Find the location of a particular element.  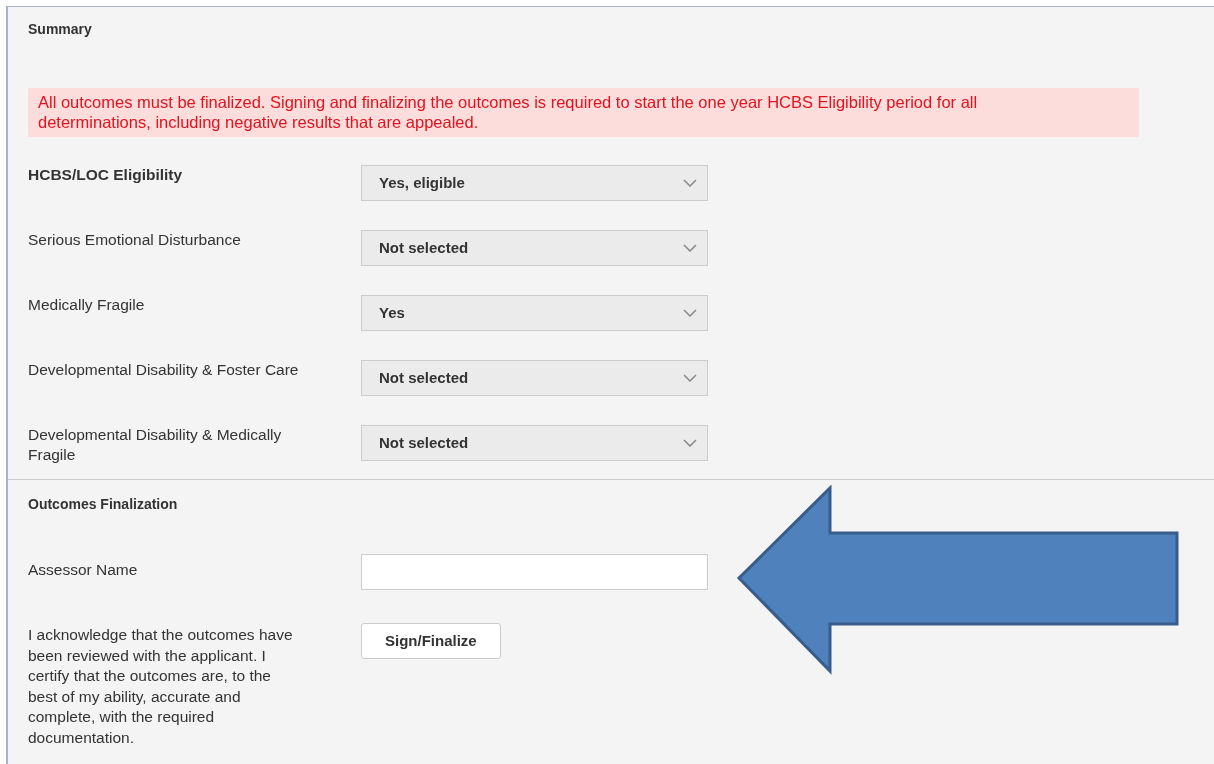

acknowledgement-text: I acknowledge that the outcomes have been reviewed with the applicant. I certify that the outcomes are, to the best of my ability, accurate and complete, with the required documentation. is located at coordinates (161, 686).